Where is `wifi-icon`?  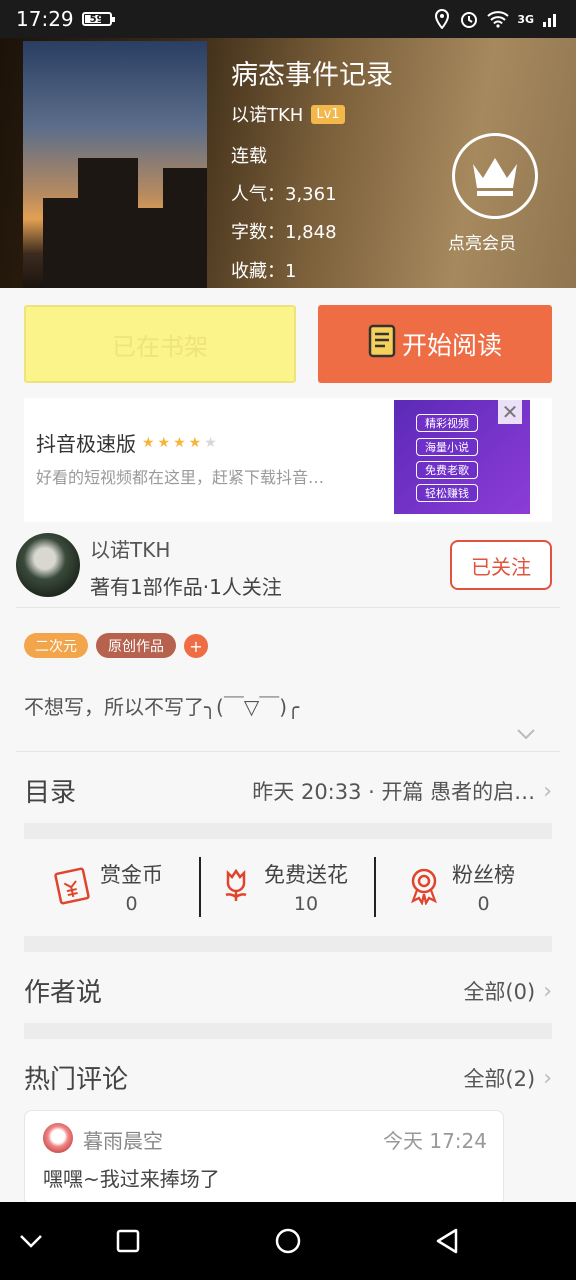
wifi-icon is located at coordinates (498, 19).